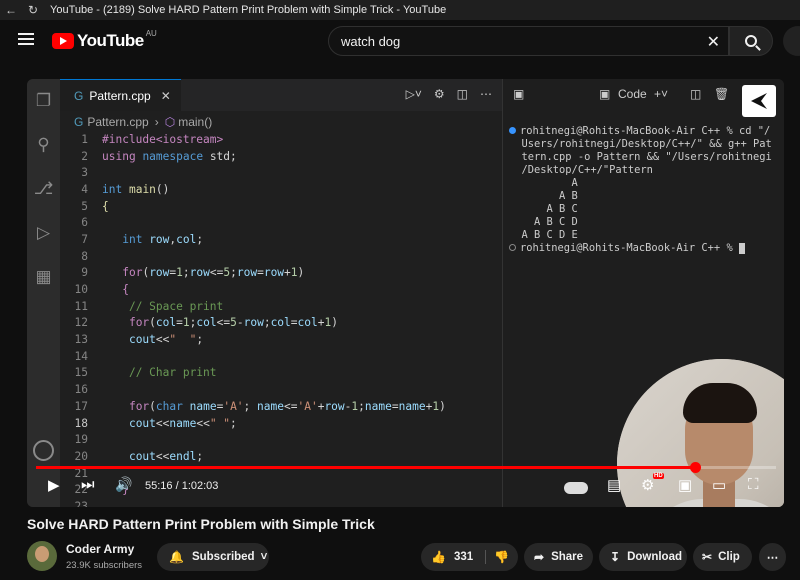 The width and height of the screenshot is (800, 580). Describe the element at coordinates (84, 273) in the screenshot. I see `line-number: 9` at that location.